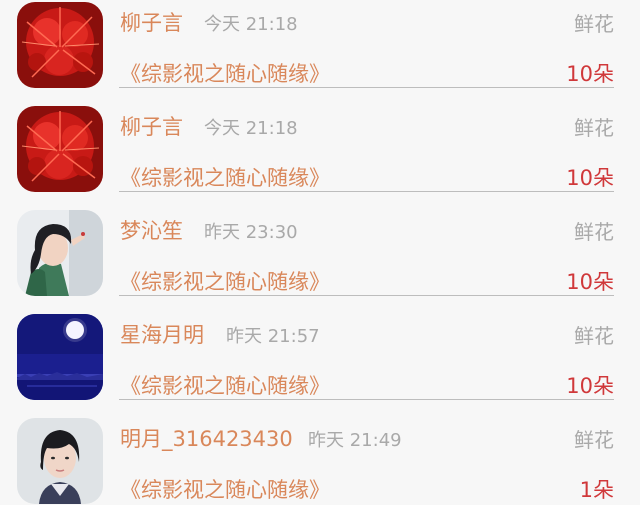 This screenshot has width=640, height=505. Describe the element at coordinates (251, 232) in the screenshot. I see `send-time: 昨天 23:30` at that location.